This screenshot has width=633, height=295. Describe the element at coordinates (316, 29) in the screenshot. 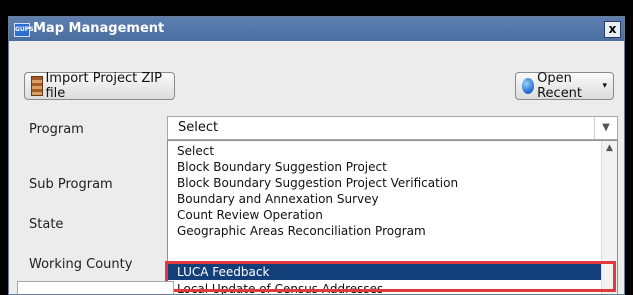

I see `title-bar: GUPS Map Management x` at that location.